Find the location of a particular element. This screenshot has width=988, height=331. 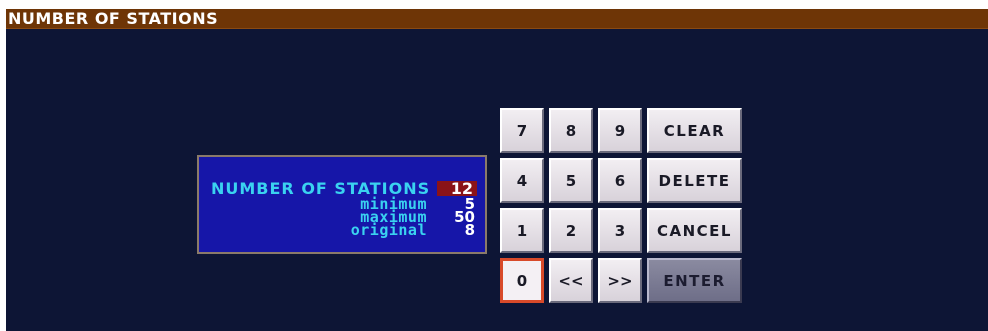

window-title: NUMBER OF STATIONS is located at coordinates (113, 18).